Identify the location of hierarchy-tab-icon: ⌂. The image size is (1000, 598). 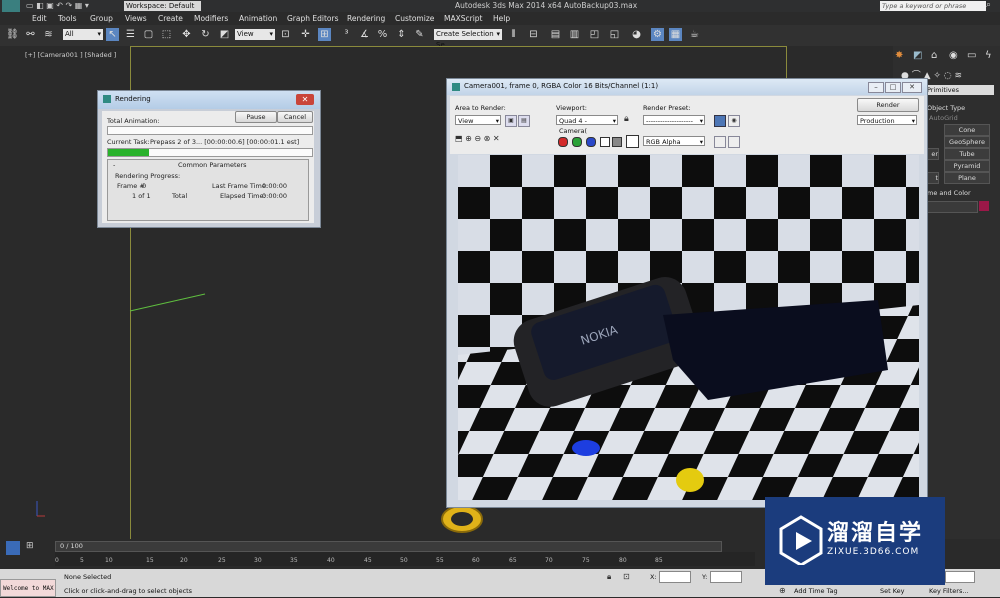
(934, 55).